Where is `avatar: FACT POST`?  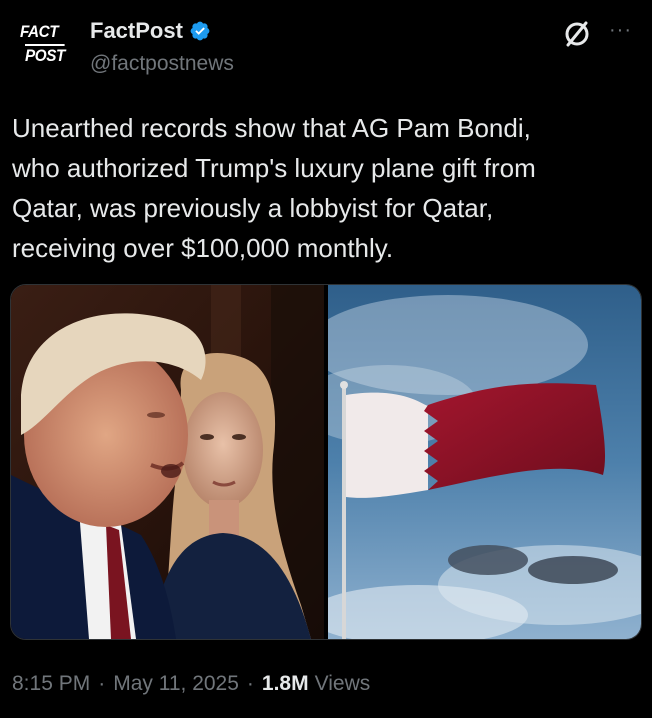
avatar: FACT POST is located at coordinates (44, 50).